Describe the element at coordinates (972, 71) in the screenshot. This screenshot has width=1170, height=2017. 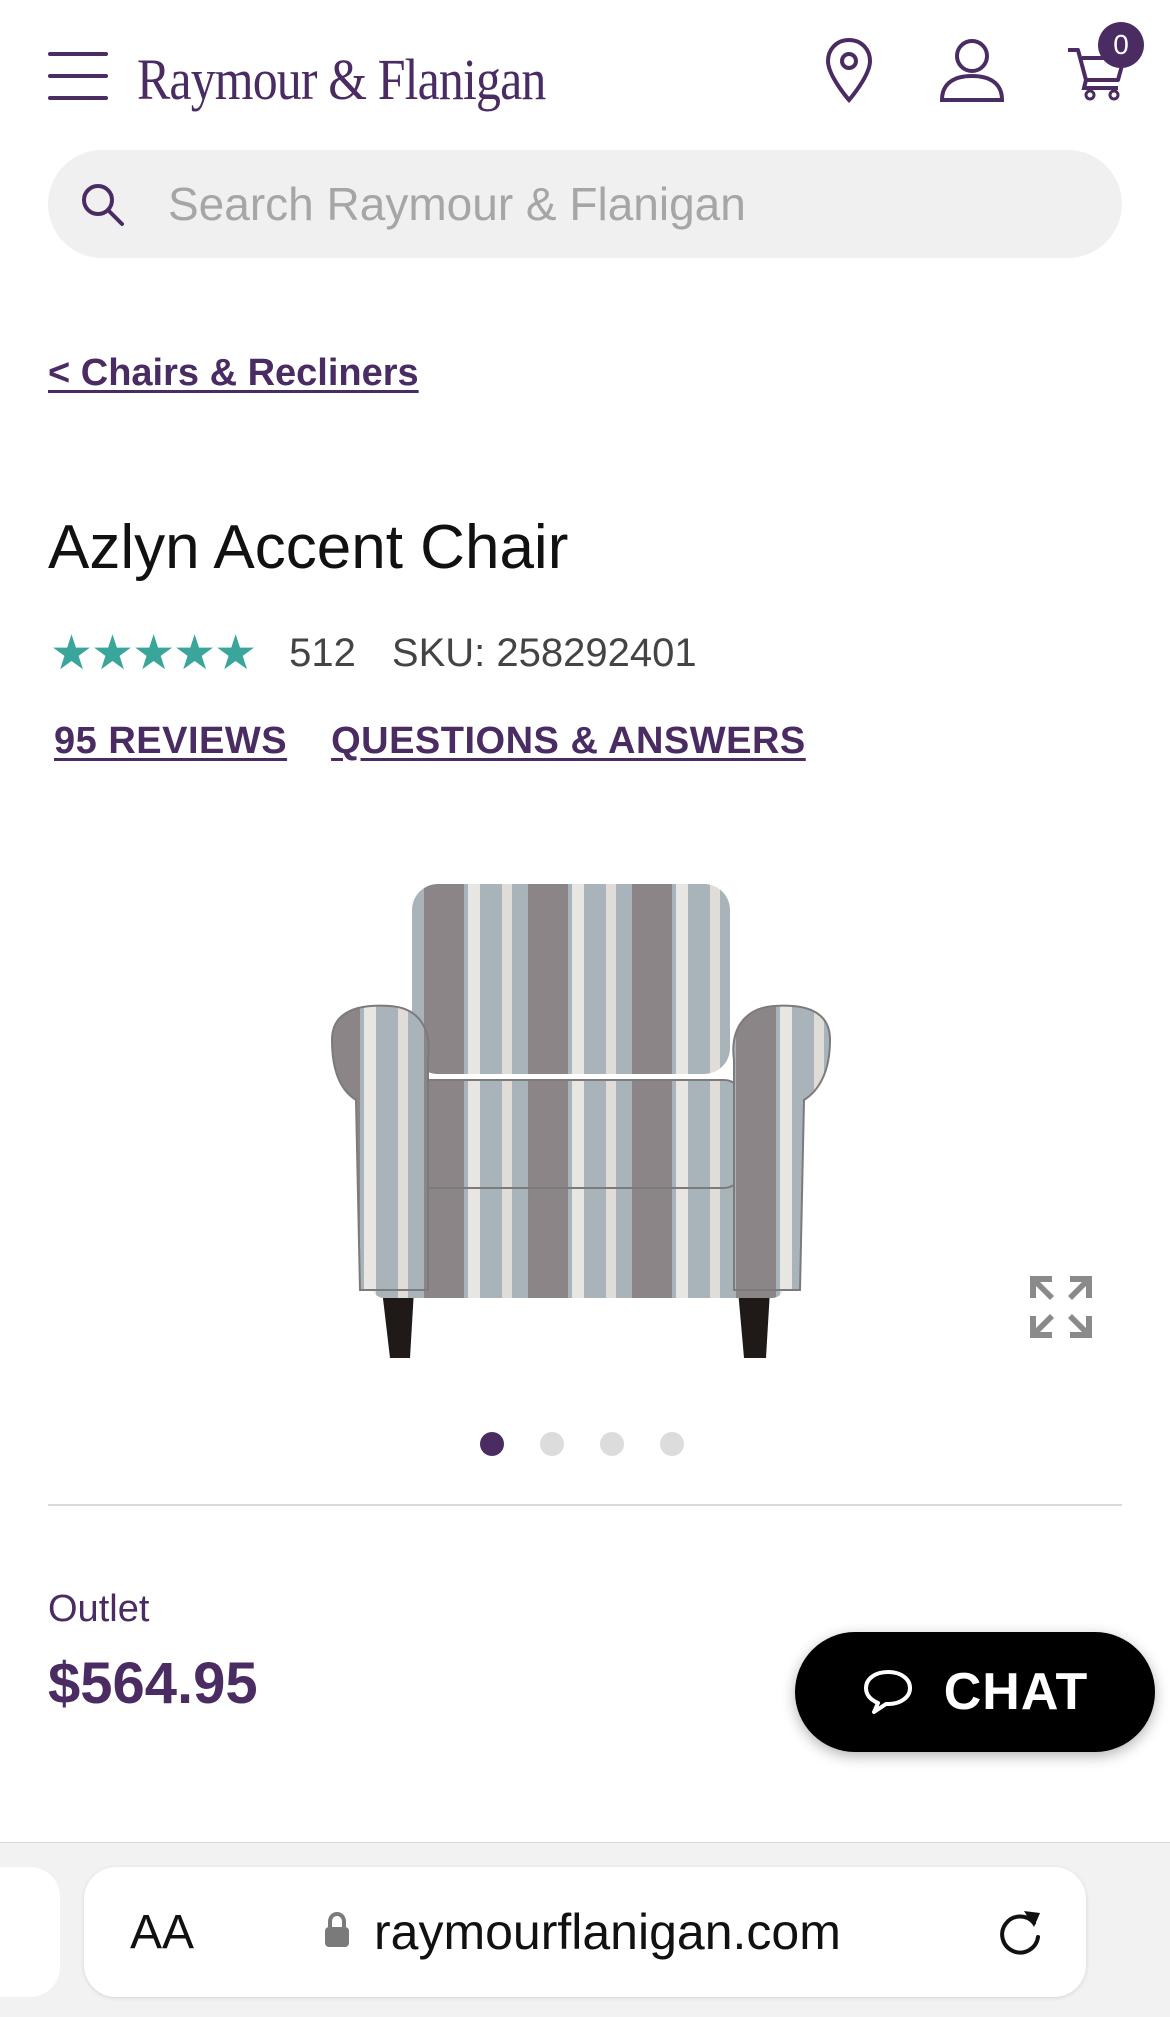
I see `user-icon` at that location.